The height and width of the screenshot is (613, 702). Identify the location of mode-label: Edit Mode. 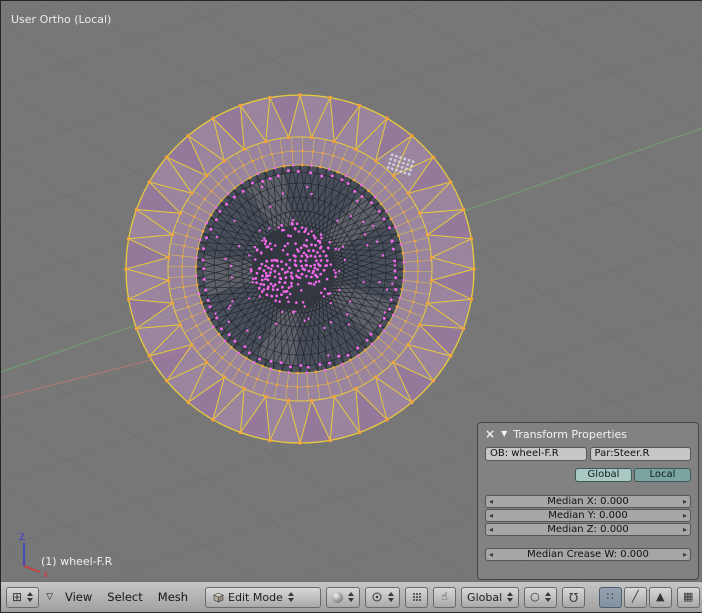
(255, 597).